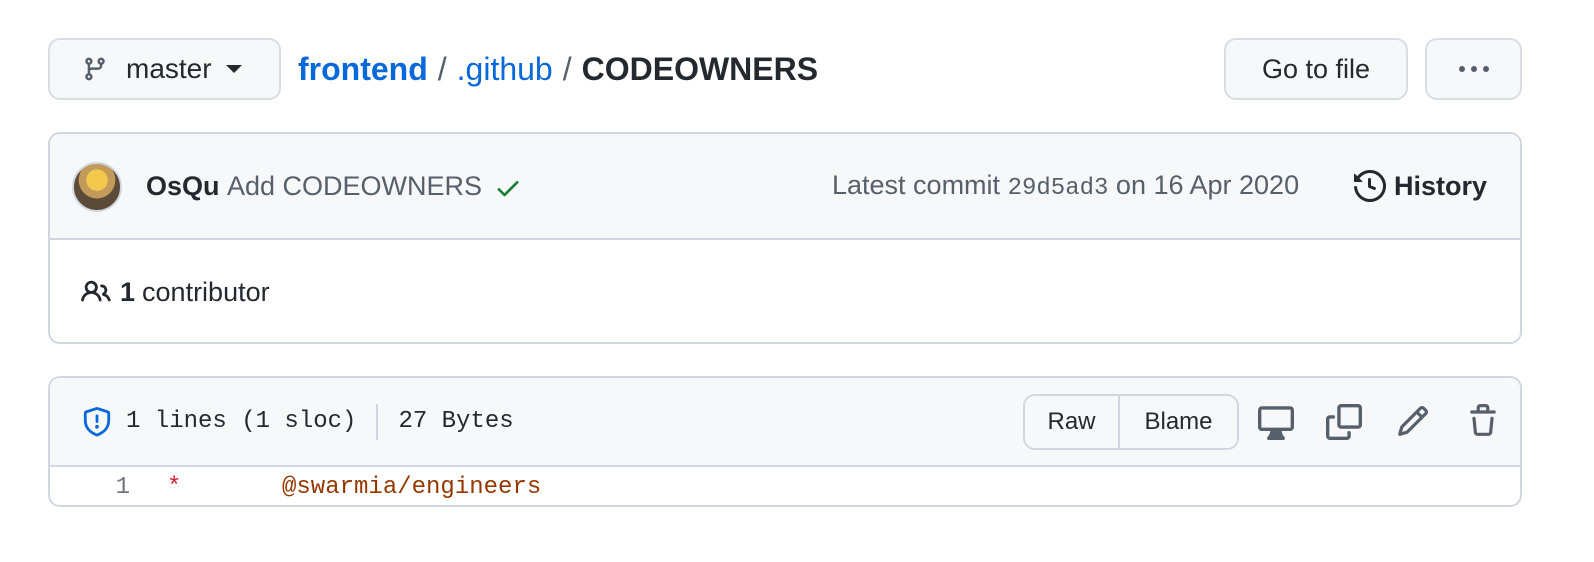 The image size is (1594, 562). Describe the element at coordinates (1072, 422) in the screenshot. I see `raw-button: Raw` at that location.